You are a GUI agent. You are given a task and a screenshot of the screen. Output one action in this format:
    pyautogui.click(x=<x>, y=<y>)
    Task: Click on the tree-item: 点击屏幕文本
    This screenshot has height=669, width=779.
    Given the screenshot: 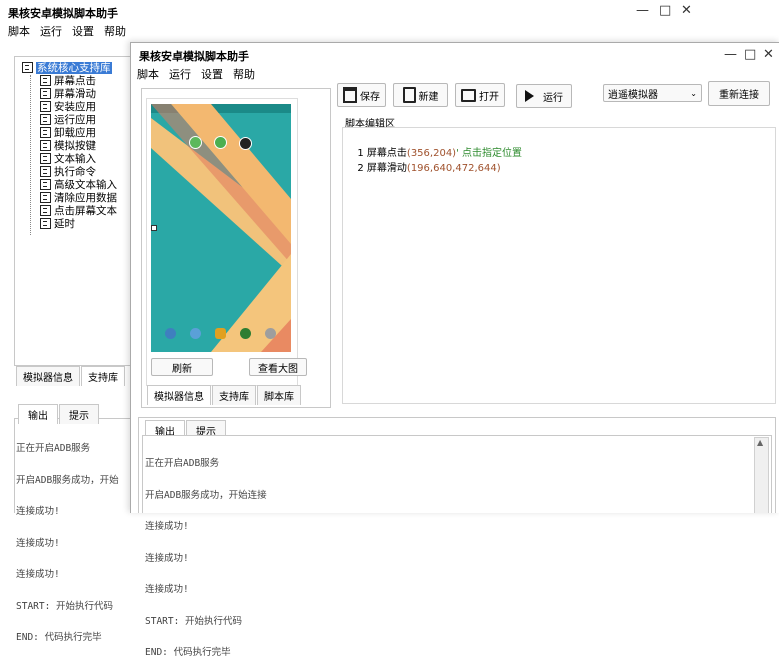 What is the action you would take?
    pyautogui.click(x=69, y=211)
    